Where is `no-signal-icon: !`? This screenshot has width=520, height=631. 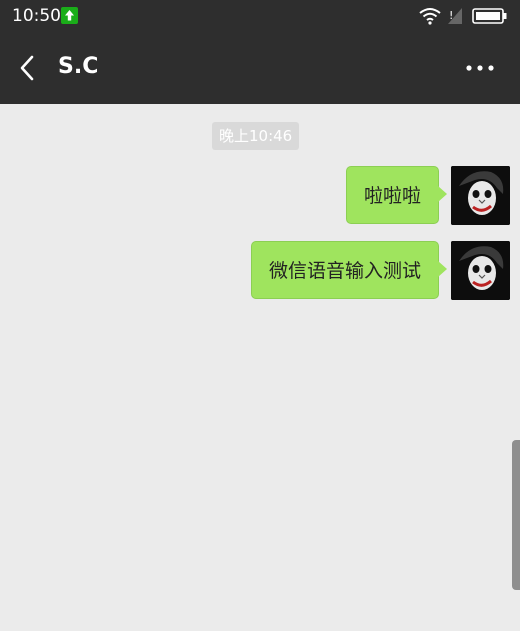 no-signal-icon: ! is located at coordinates (455, 18).